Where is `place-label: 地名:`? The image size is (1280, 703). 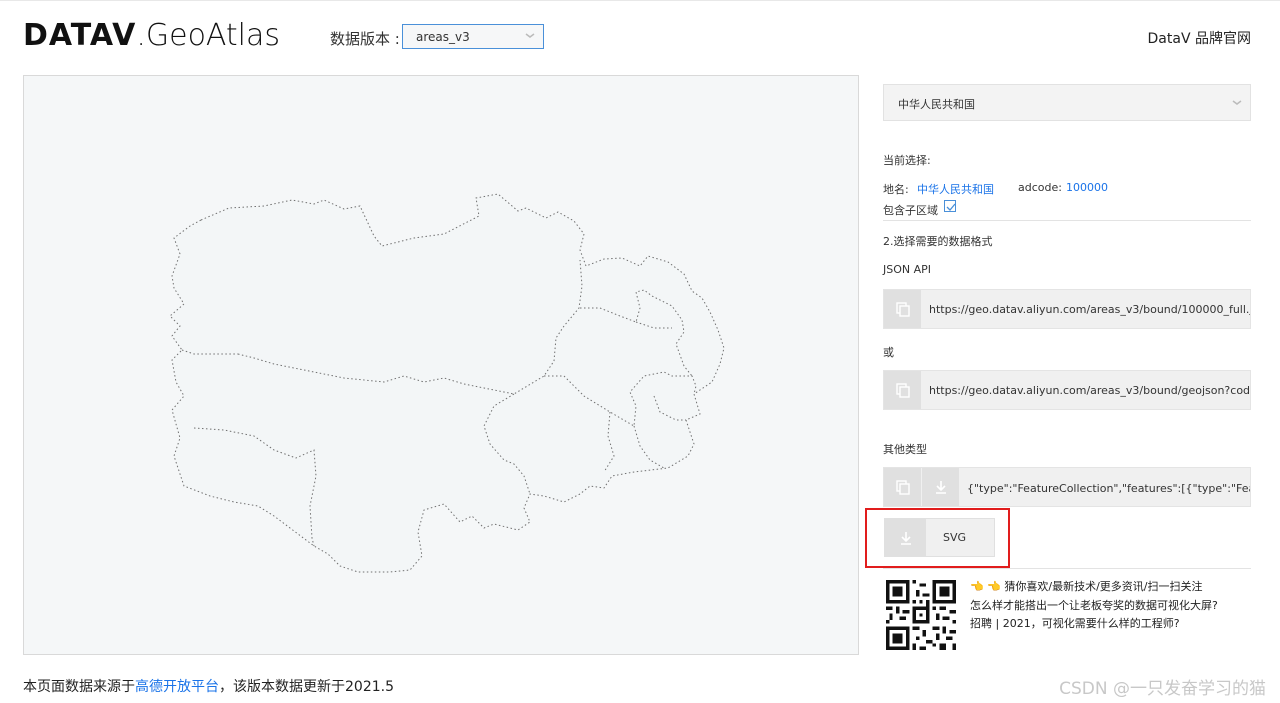
place-label: 地名: is located at coordinates (896, 189).